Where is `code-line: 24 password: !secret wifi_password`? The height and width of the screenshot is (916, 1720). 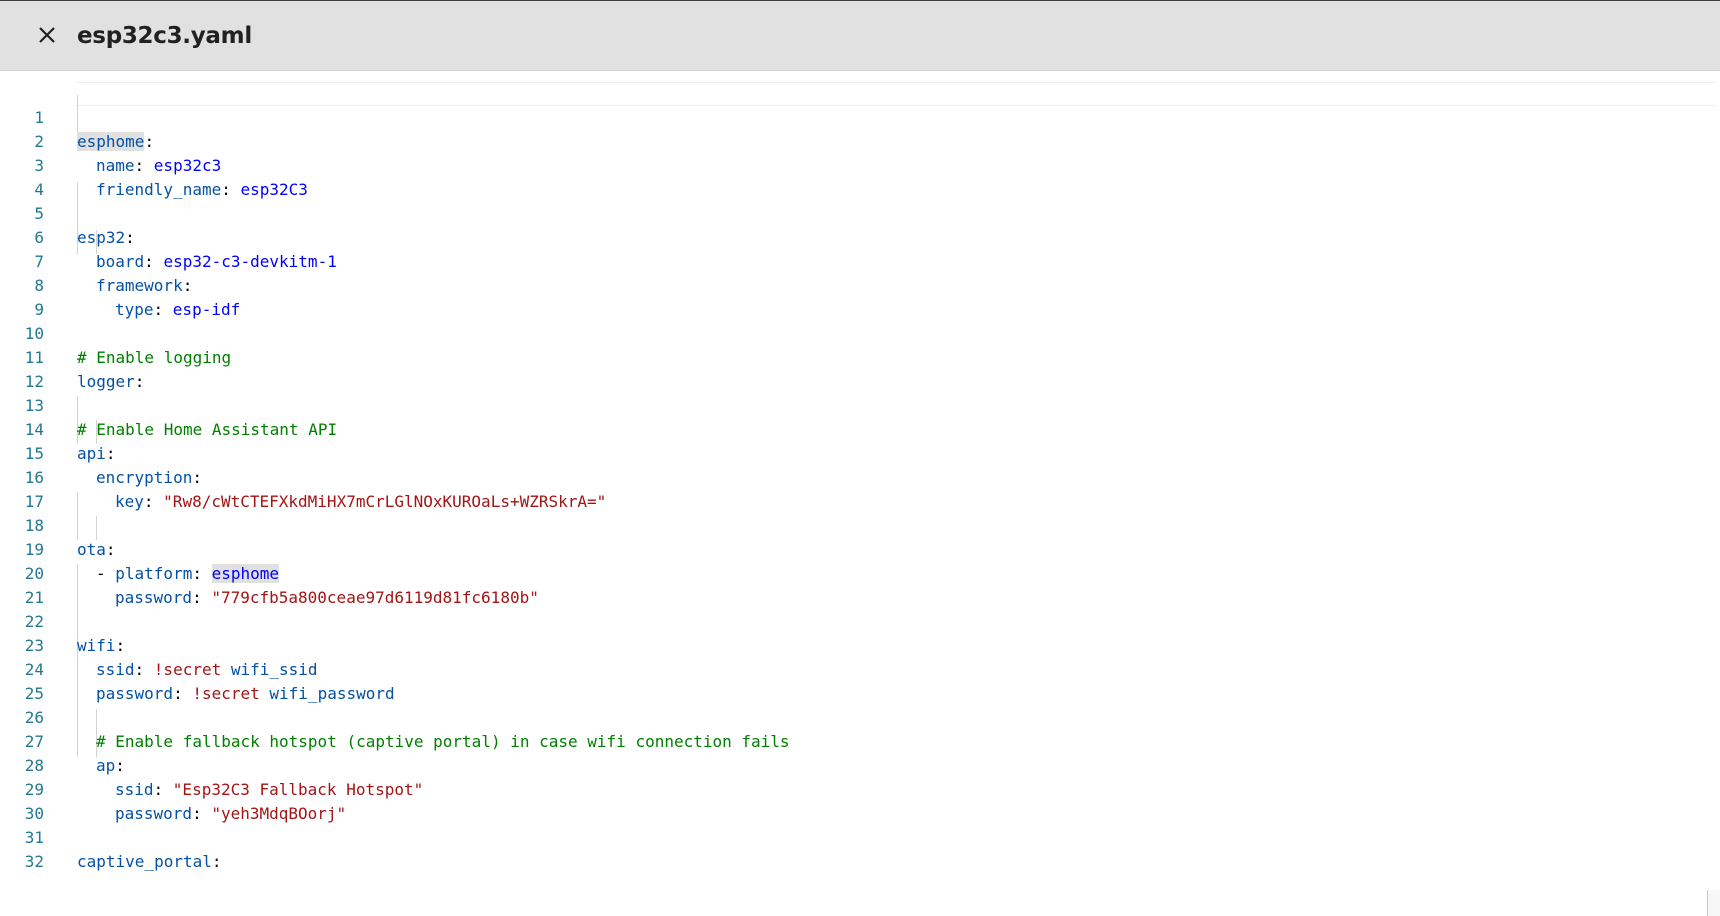
code-line: 24 password: !secret wifi_password is located at coordinates (860, 668).